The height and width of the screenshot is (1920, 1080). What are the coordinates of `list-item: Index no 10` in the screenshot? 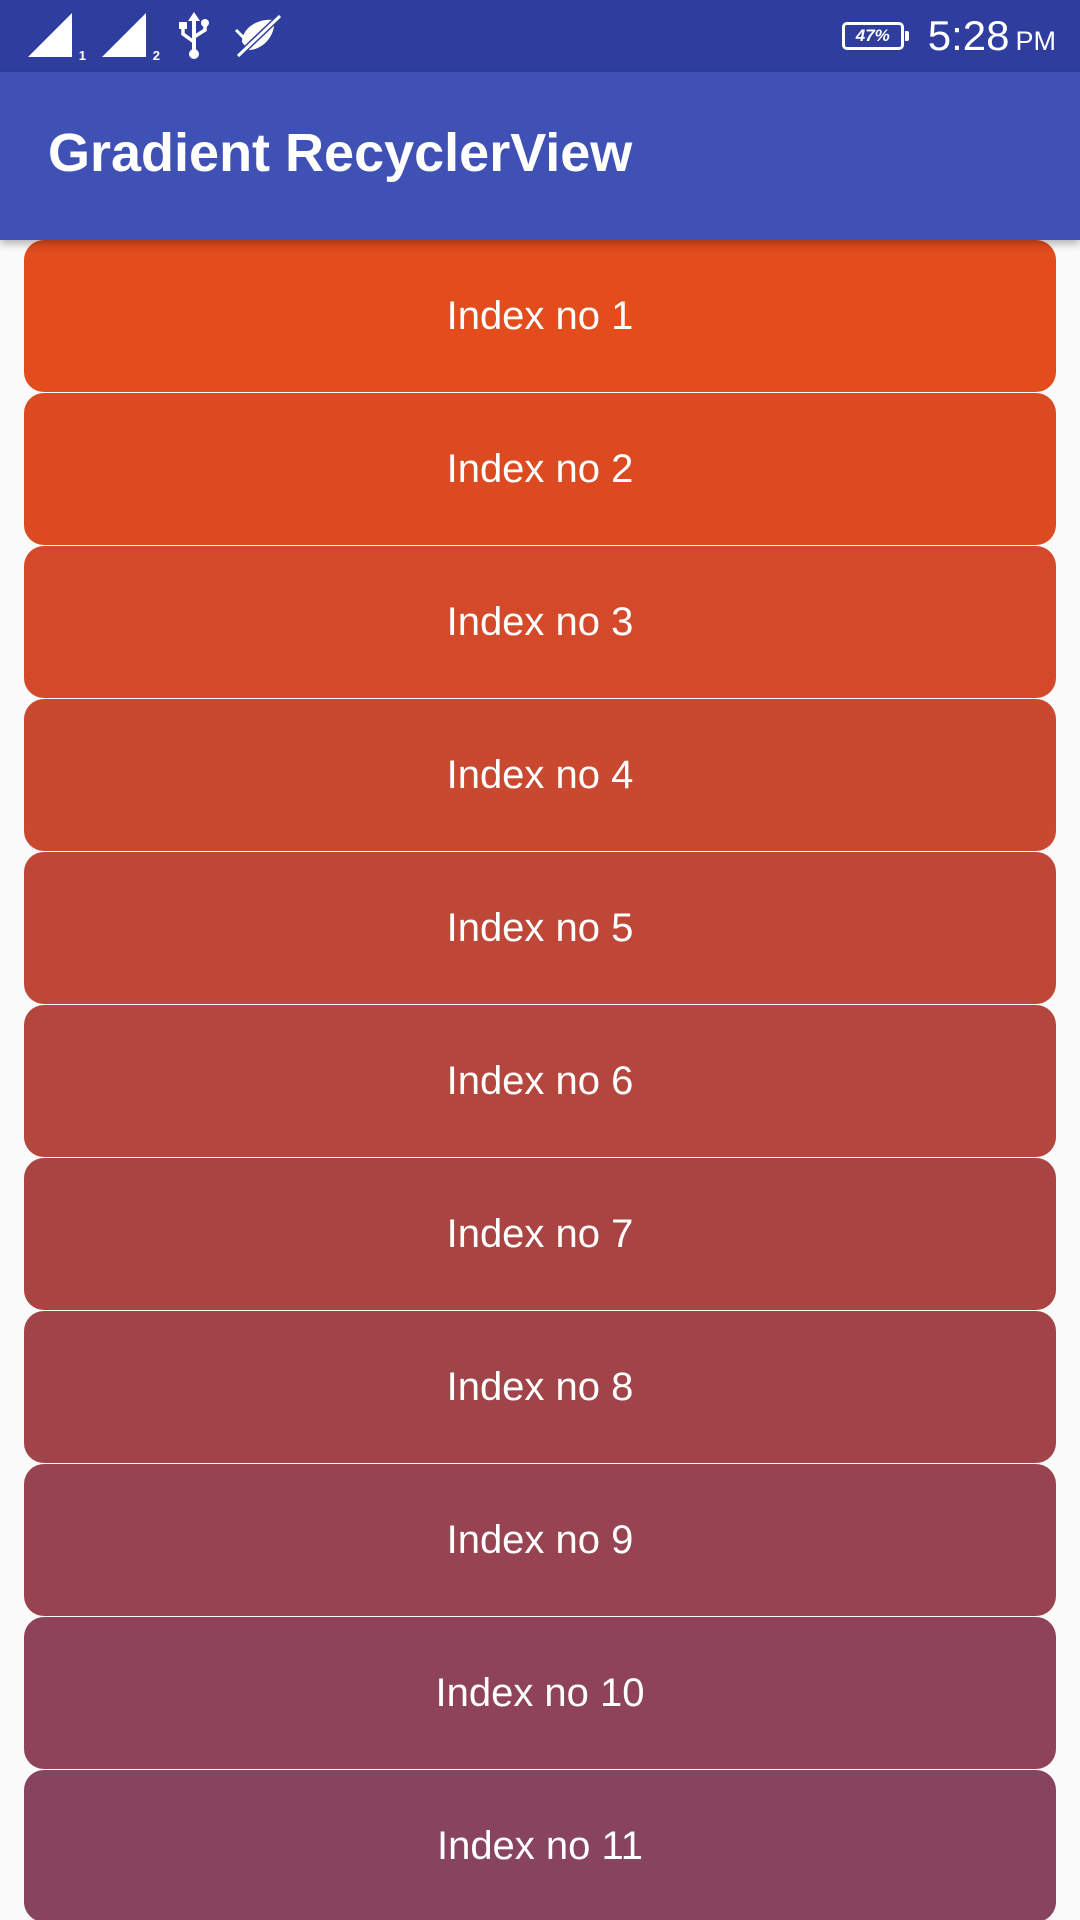 It's located at (540, 1693).